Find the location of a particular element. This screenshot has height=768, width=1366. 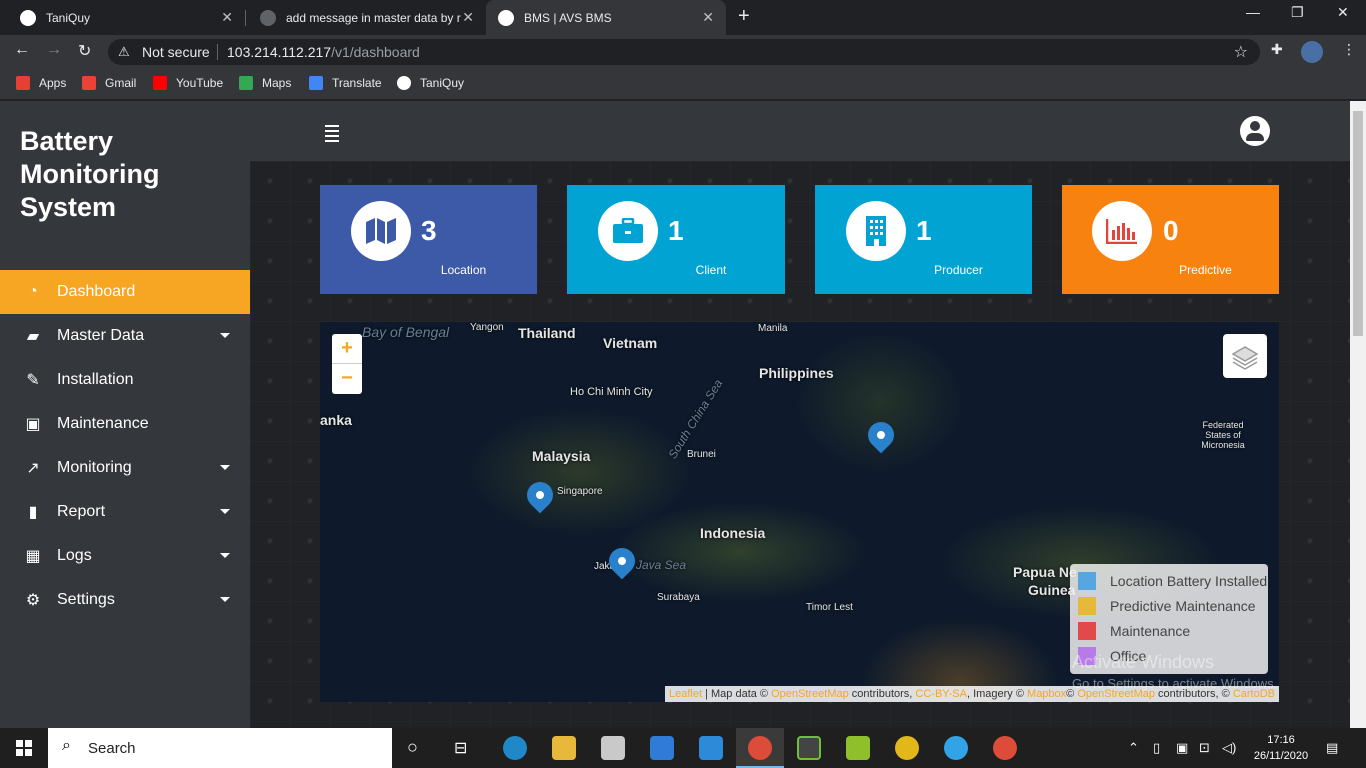

sidebar-item-logs: ▦ Logs is located at coordinates (125, 556).